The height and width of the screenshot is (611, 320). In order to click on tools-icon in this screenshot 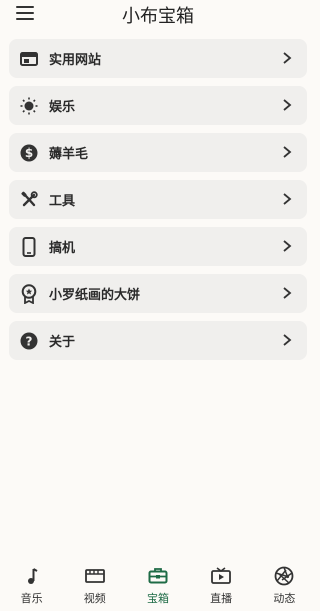, I will do `click(29, 199)`.